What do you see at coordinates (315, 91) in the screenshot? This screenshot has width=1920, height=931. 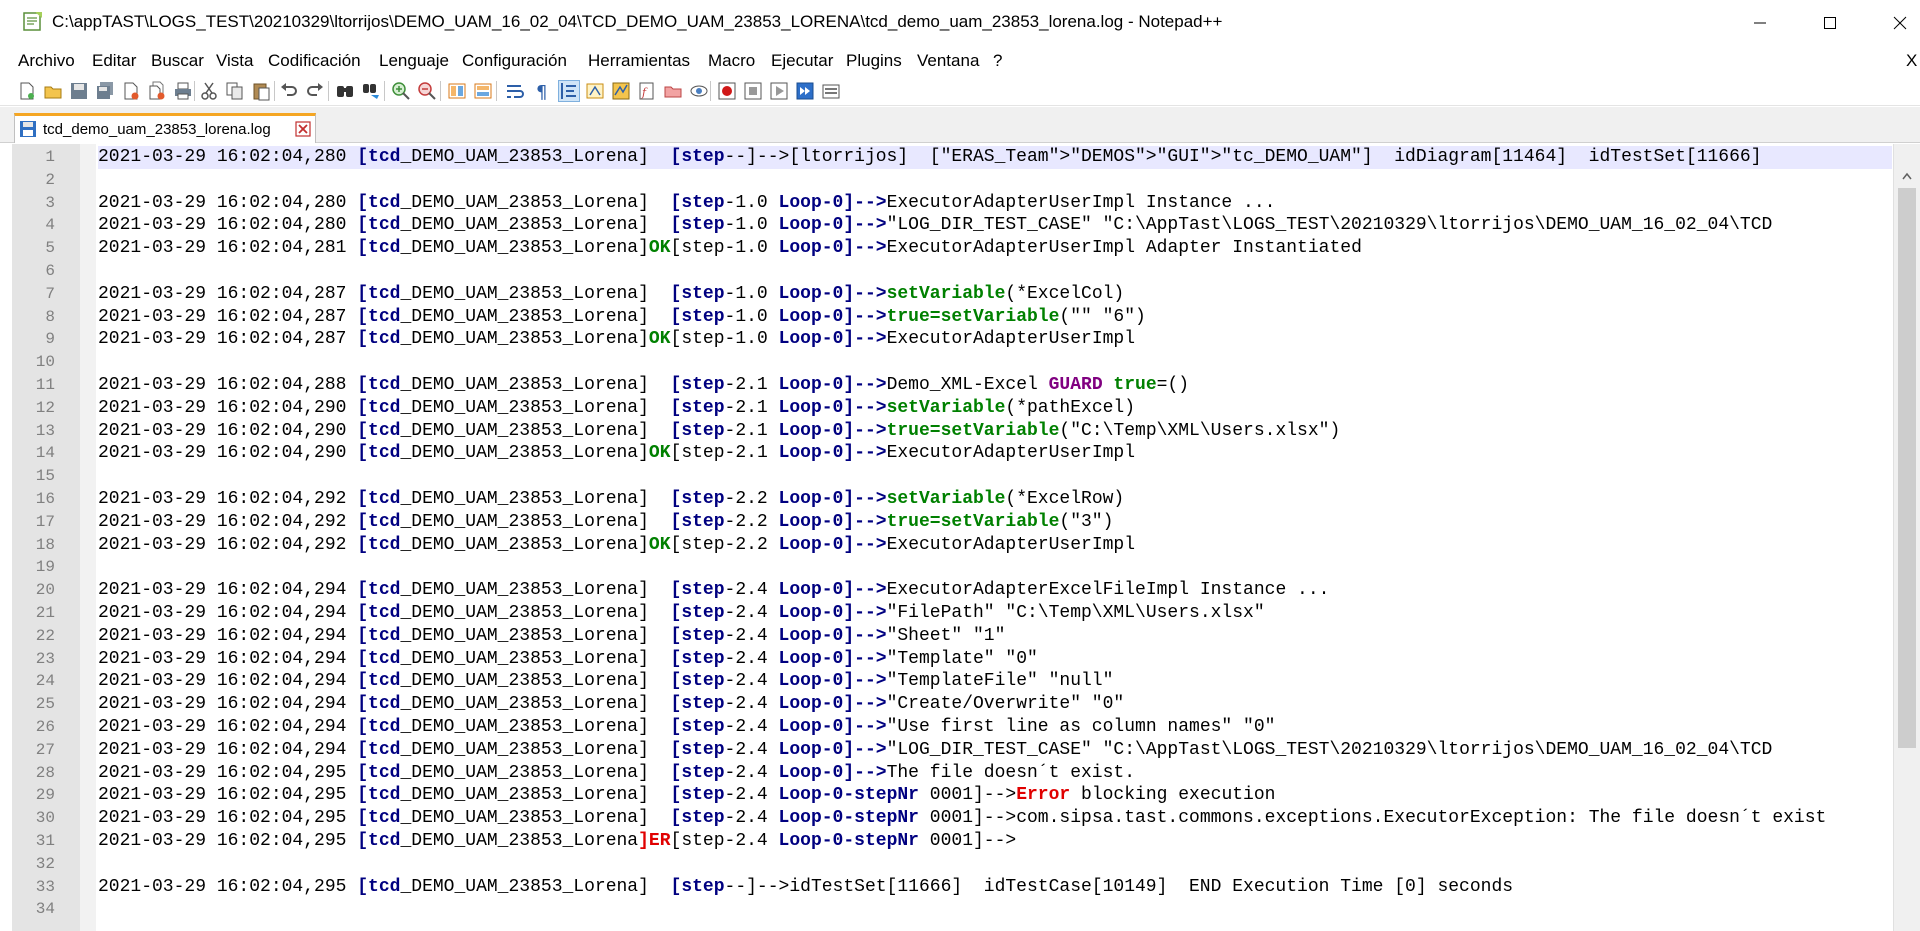 I see `redo-button` at bounding box center [315, 91].